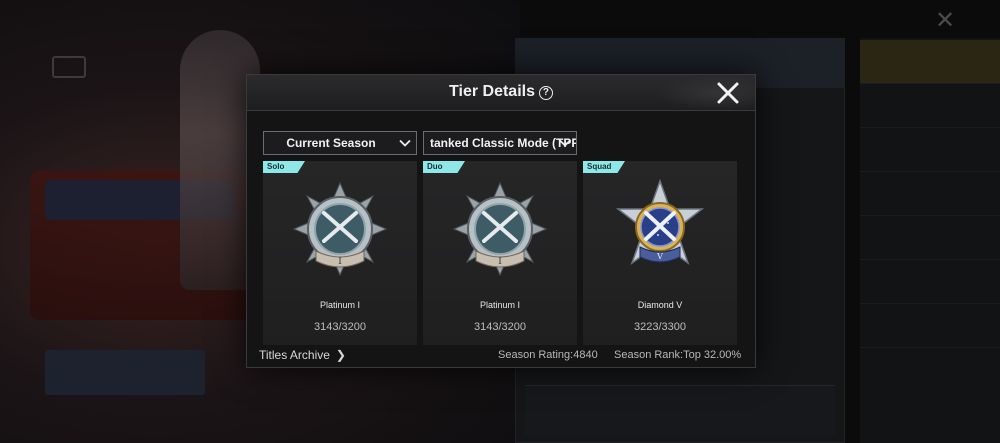 The height and width of the screenshot is (443, 1000). What do you see at coordinates (294, 355) in the screenshot?
I see `titles-archive-label: Titles Archive` at bounding box center [294, 355].